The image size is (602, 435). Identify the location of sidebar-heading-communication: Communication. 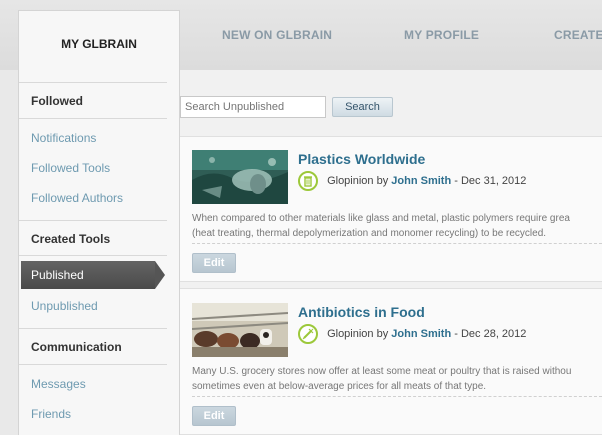
(76, 347).